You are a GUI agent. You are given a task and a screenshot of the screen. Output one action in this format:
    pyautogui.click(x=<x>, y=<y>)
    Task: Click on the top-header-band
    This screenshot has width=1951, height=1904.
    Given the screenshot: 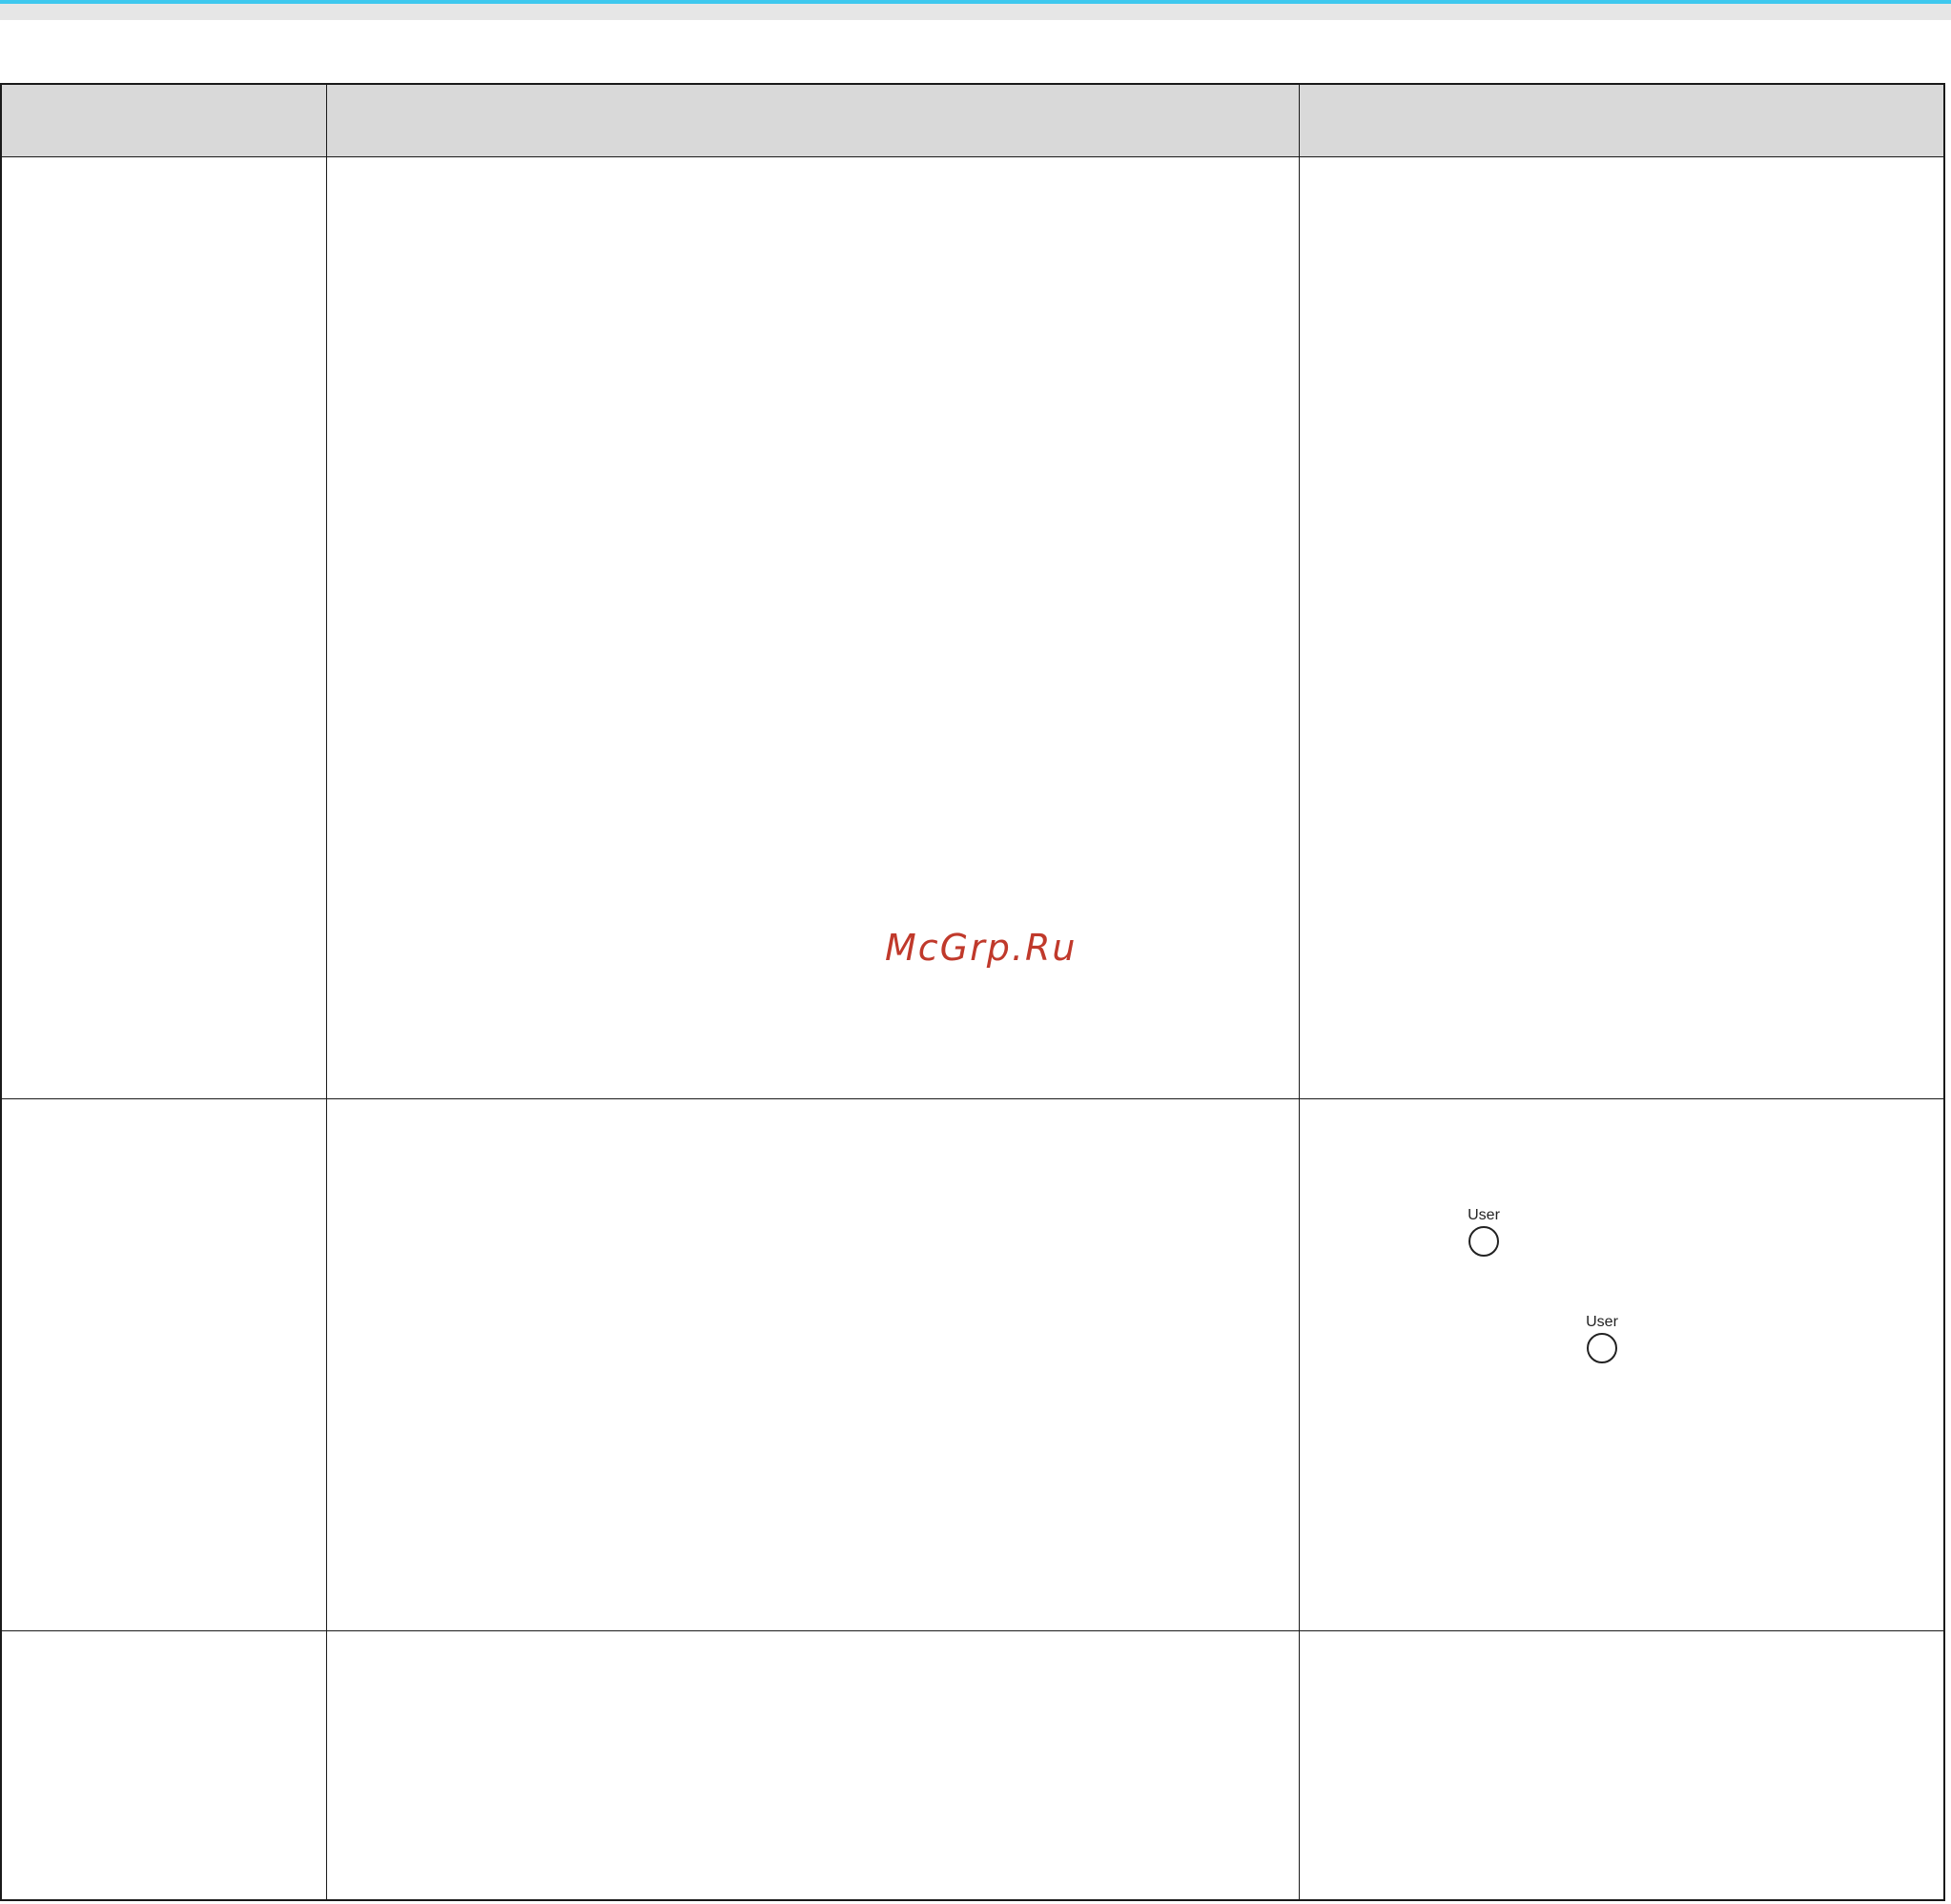 What is the action you would take?
    pyautogui.click(x=975, y=12)
    